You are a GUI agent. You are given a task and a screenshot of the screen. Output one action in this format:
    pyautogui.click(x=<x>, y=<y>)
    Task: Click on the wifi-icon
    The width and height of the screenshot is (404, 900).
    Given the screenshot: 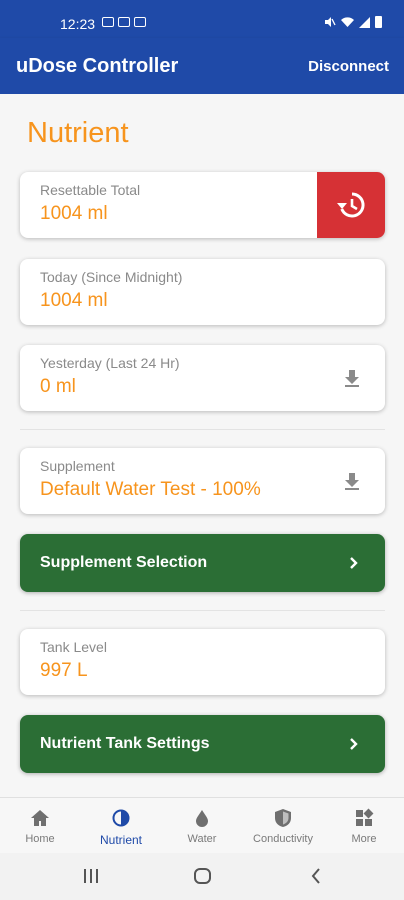 What is the action you would take?
    pyautogui.click(x=347, y=21)
    